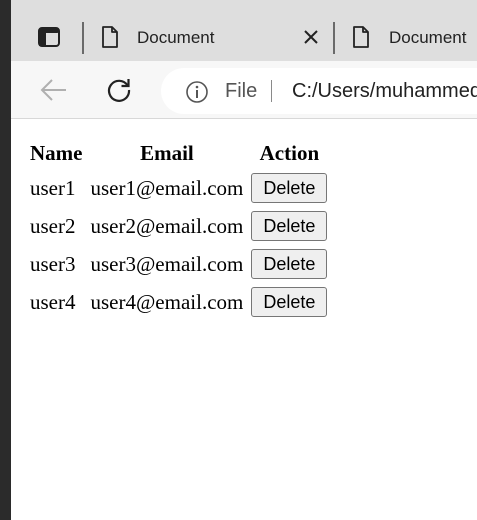  What do you see at coordinates (53, 187) in the screenshot?
I see `user-name-cell: user1` at bounding box center [53, 187].